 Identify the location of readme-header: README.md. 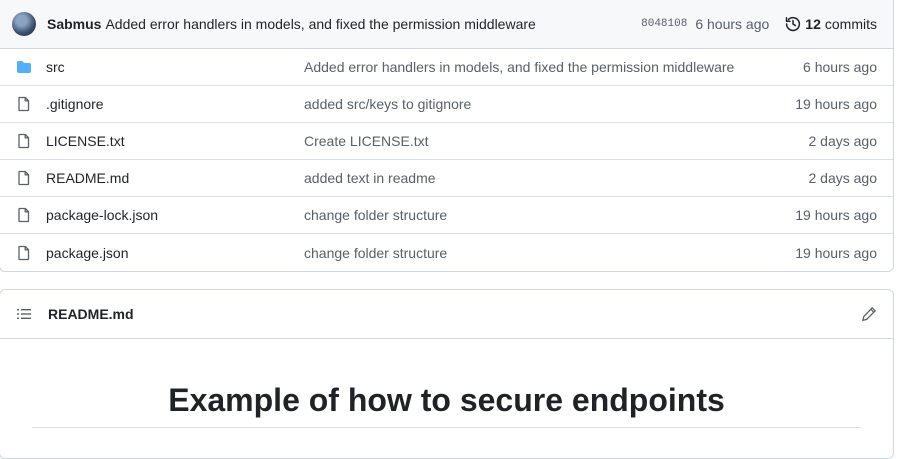
(446, 314).